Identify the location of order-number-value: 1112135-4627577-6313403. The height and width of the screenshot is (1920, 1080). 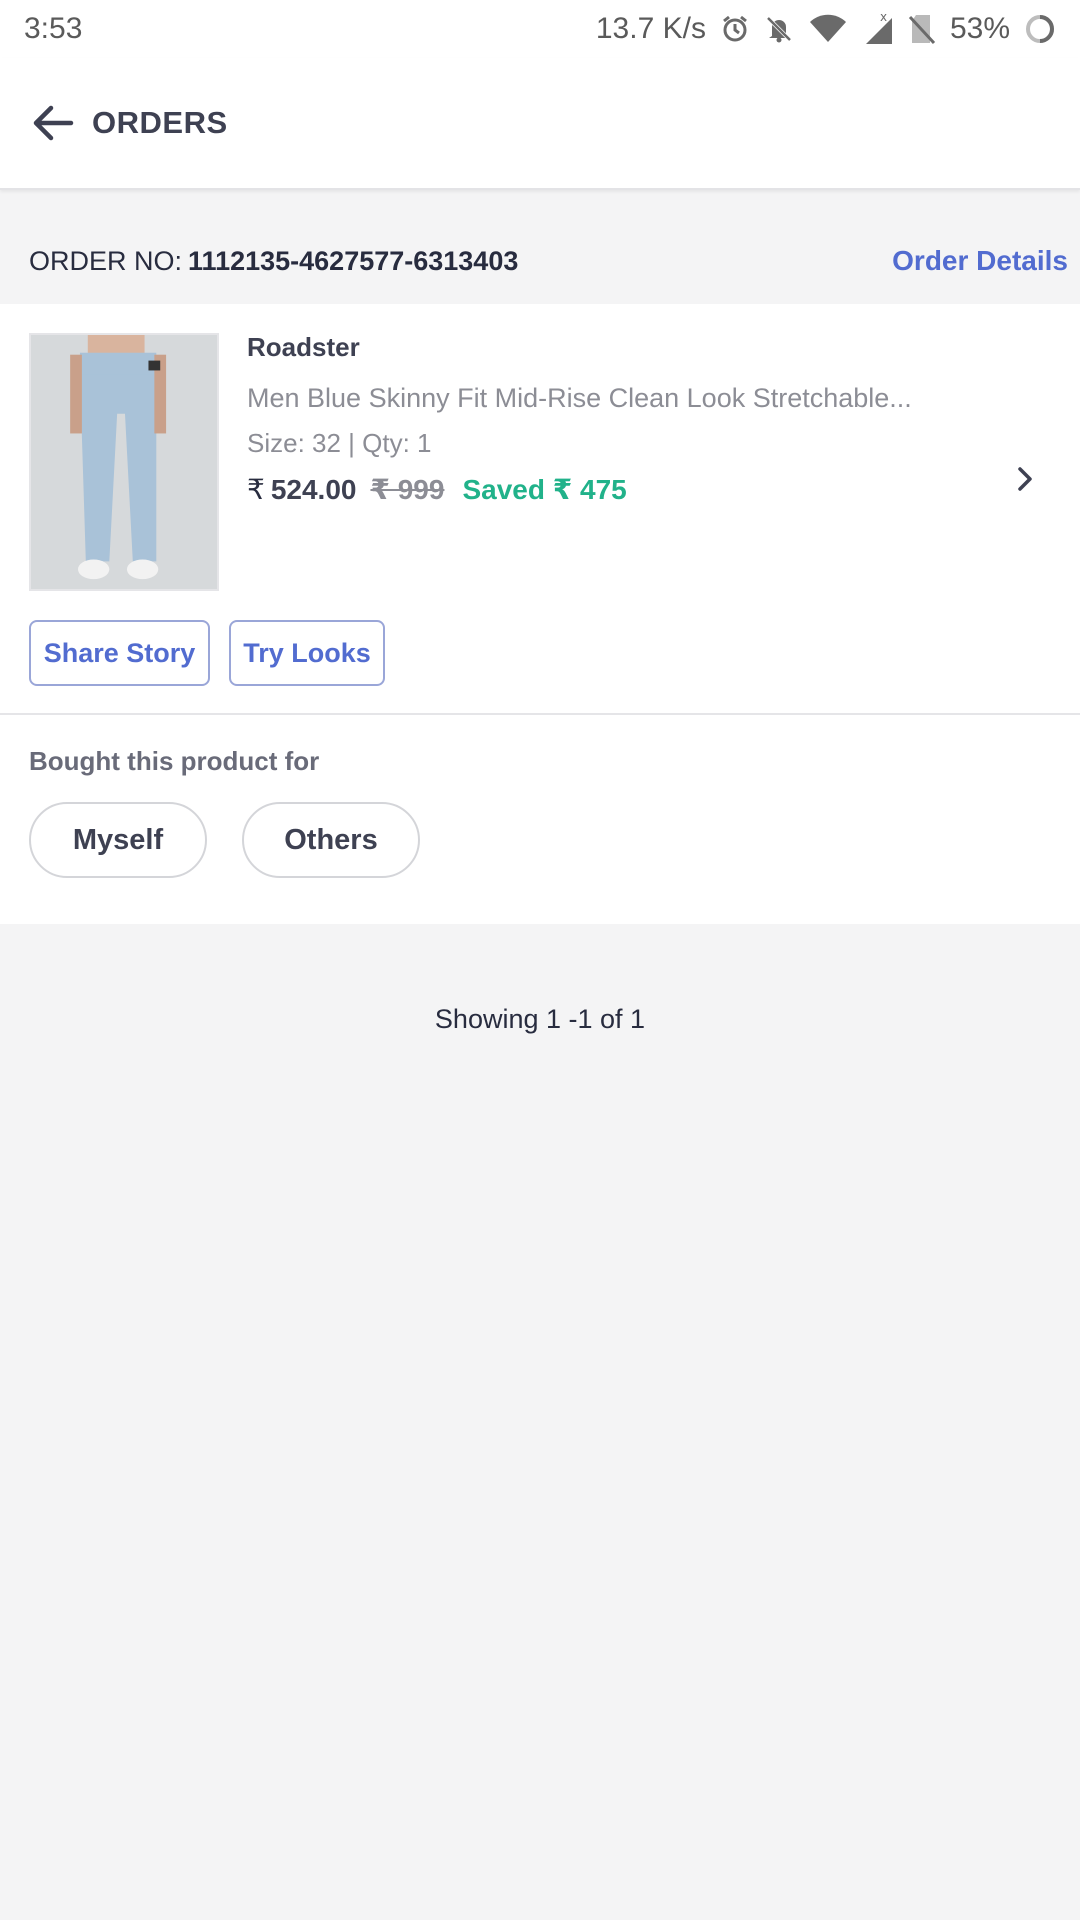
(353, 260).